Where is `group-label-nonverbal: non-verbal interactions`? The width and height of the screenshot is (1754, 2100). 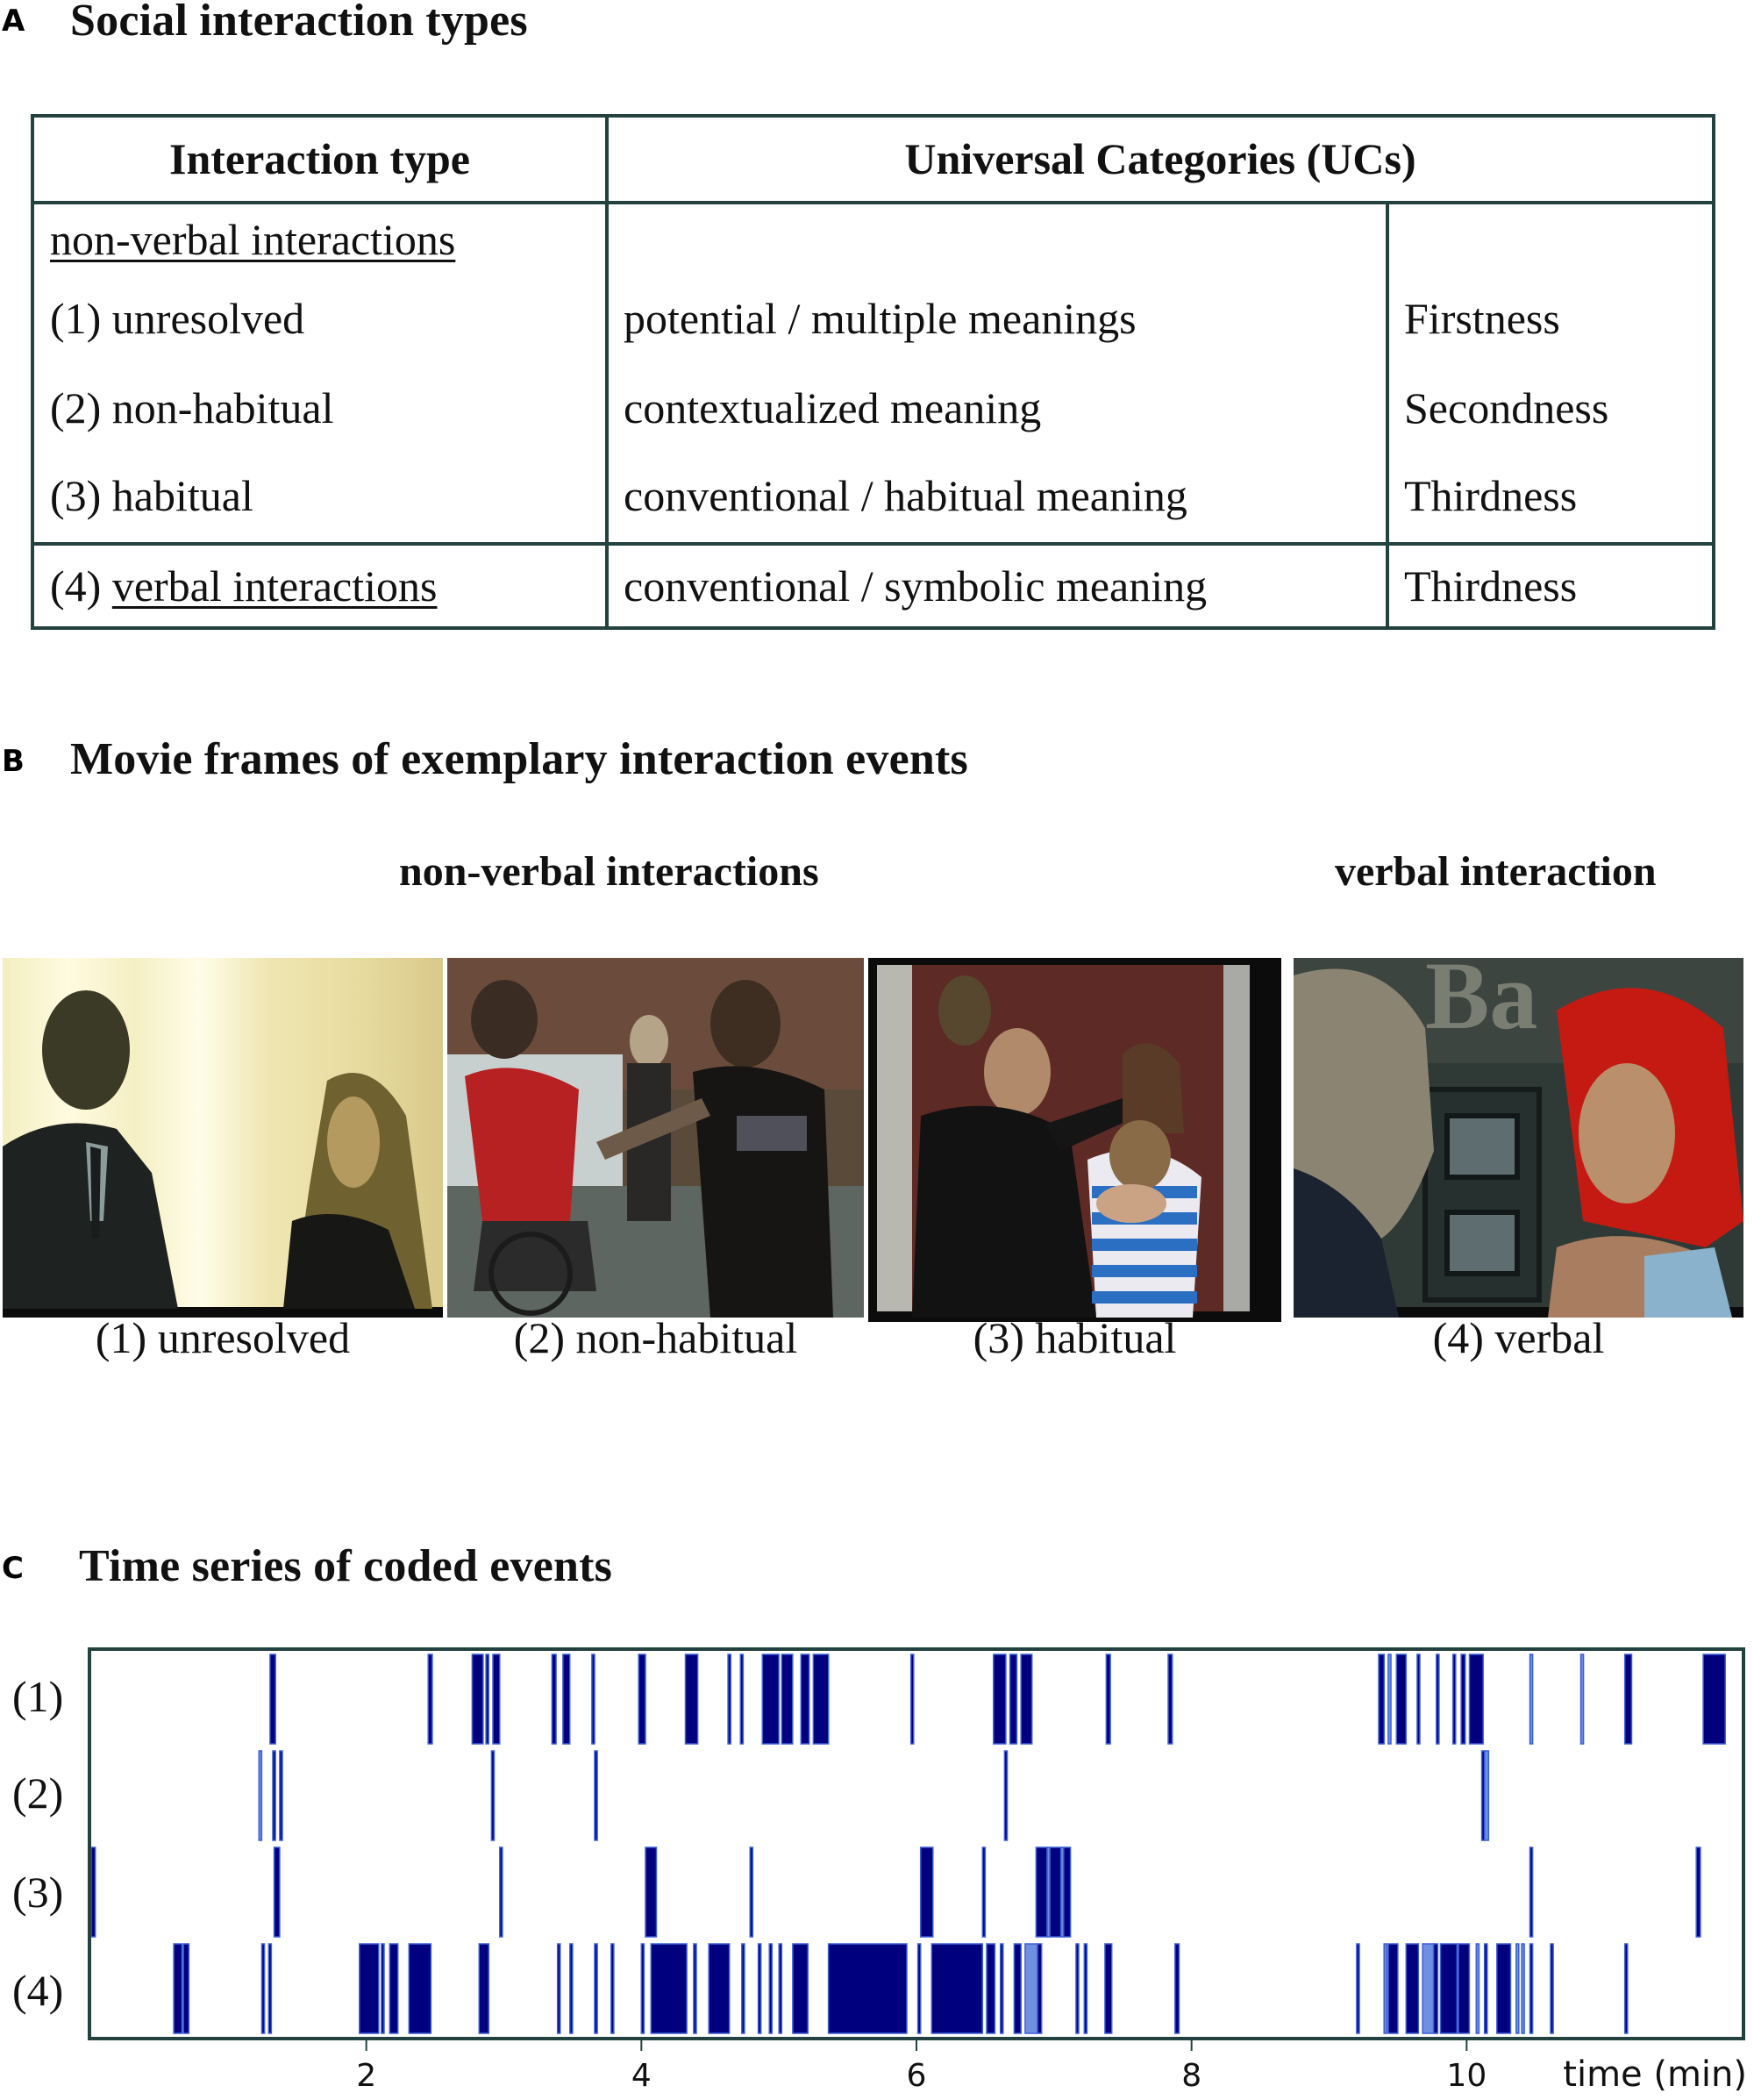 group-label-nonverbal: non-verbal interactions is located at coordinates (253, 239).